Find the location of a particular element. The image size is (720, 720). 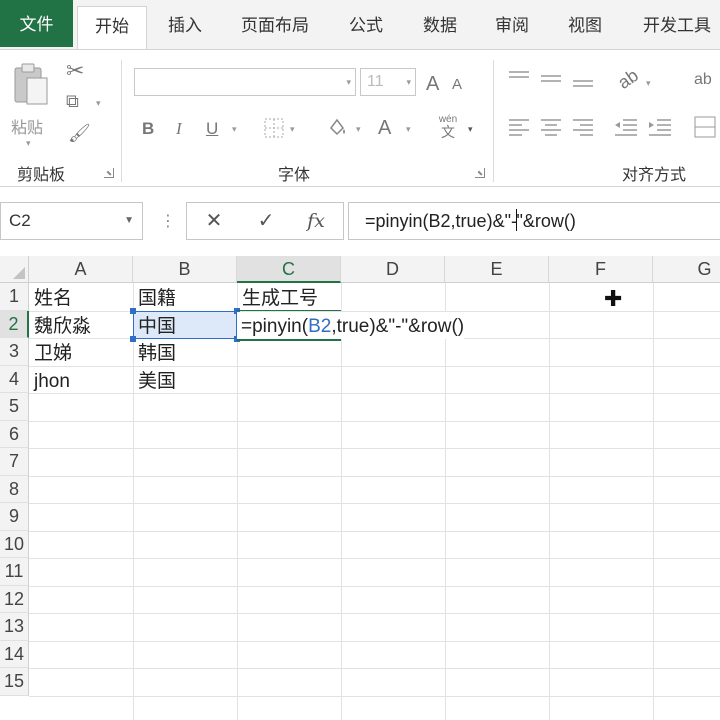

row-header-12: 12 is located at coordinates (14, 599).